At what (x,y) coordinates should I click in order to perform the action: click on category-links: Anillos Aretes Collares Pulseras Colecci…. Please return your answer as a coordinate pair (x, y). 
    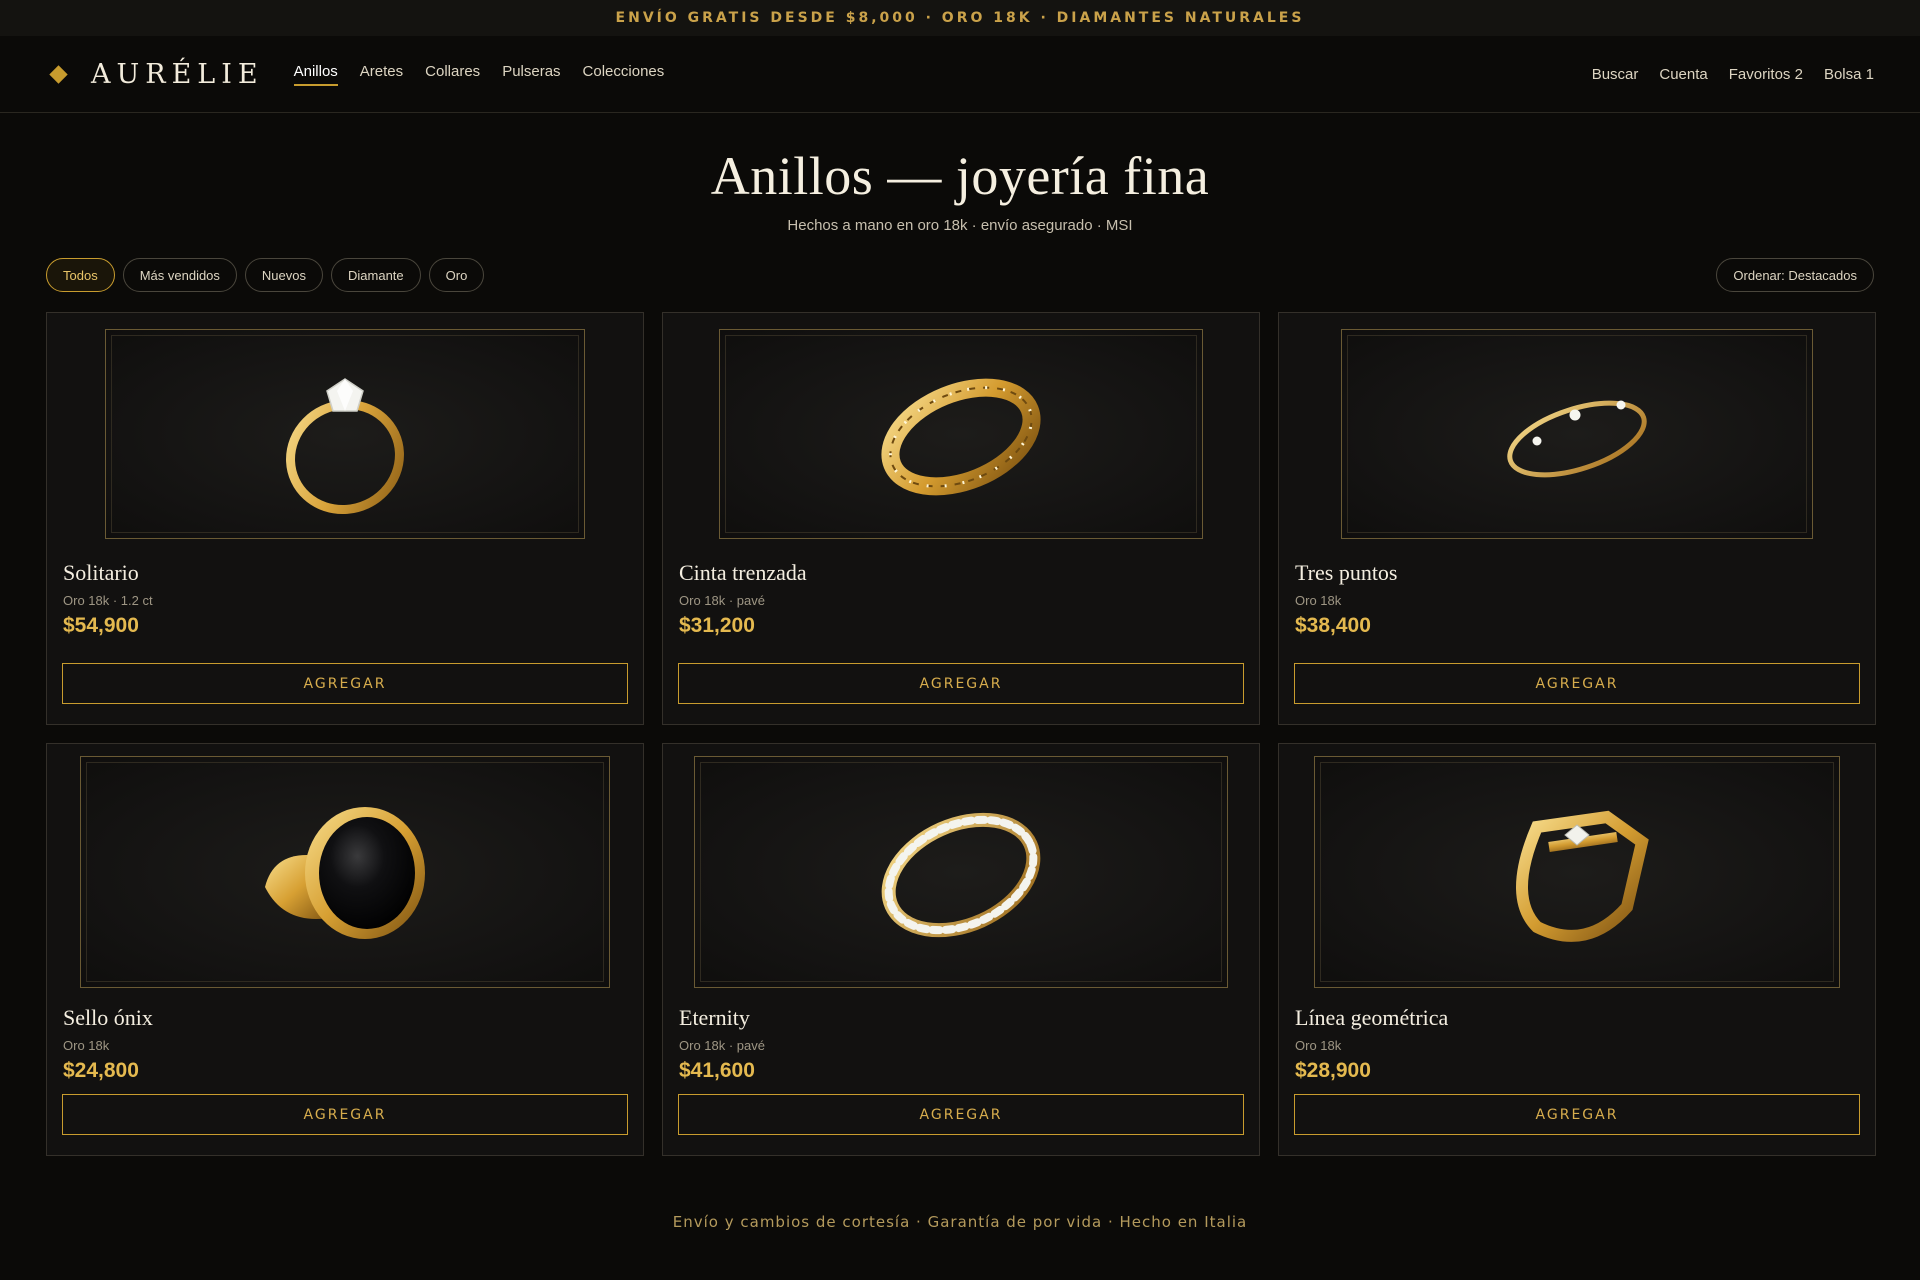
    Looking at the image, I should click on (479, 74).